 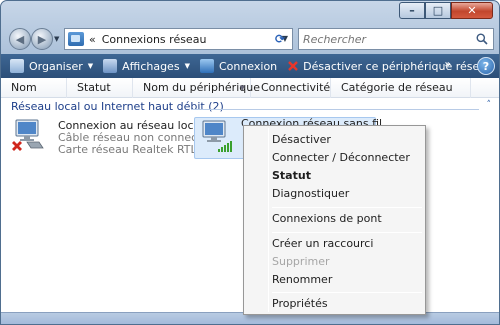 What do you see at coordinates (151, 66) in the screenshot?
I see `views-label: Affichages` at bounding box center [151, 66].